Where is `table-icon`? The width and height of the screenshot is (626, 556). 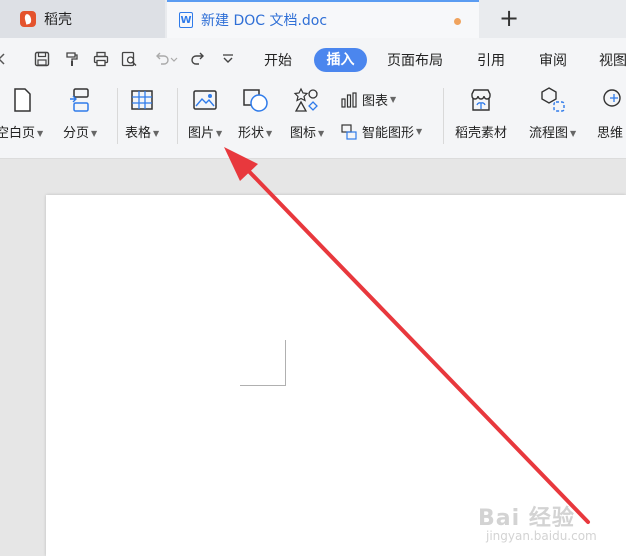
table-icon is located at coordinates (142, 100).